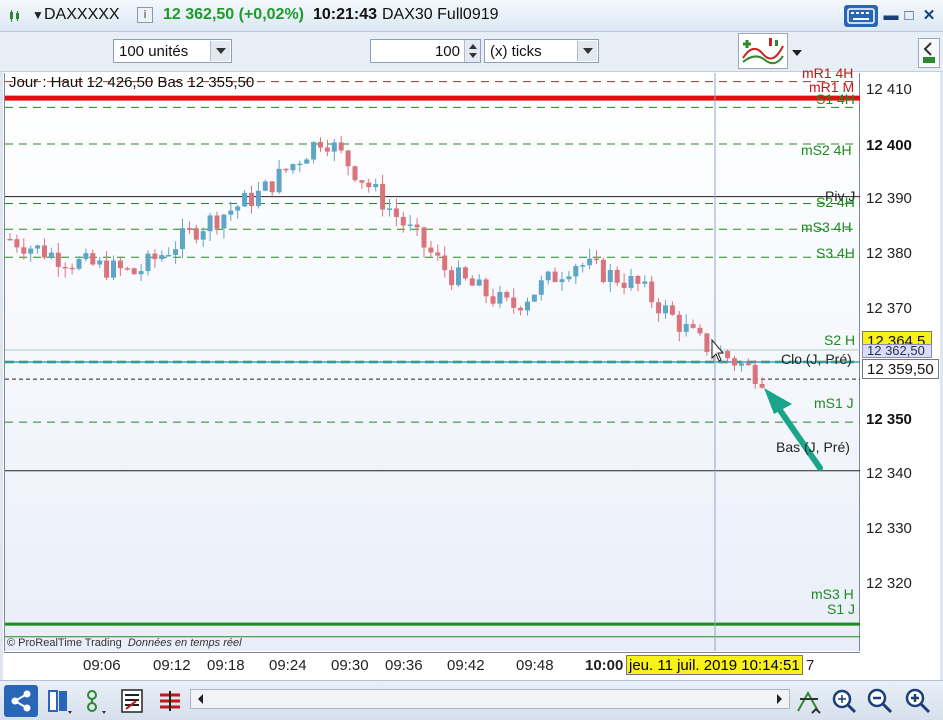 The image size is (943, 720). What do you see at coordinates (826, 150) in the screenshot?
I see `level-ms2-4h: mS2 4H` at bounding box center [826, 150].